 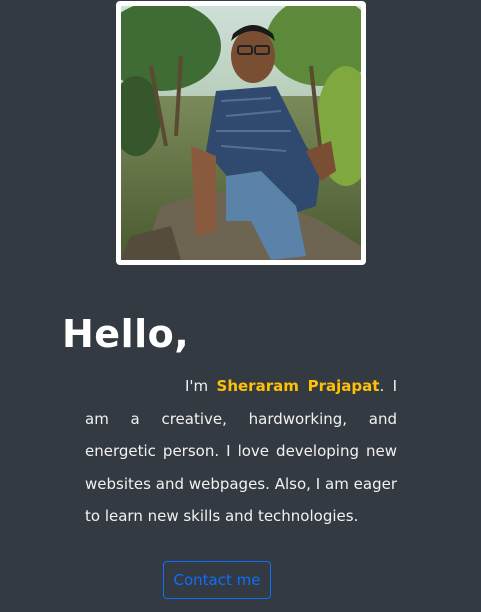 I want to click on intro-prefix: I'm, so click(x=201, y=386).